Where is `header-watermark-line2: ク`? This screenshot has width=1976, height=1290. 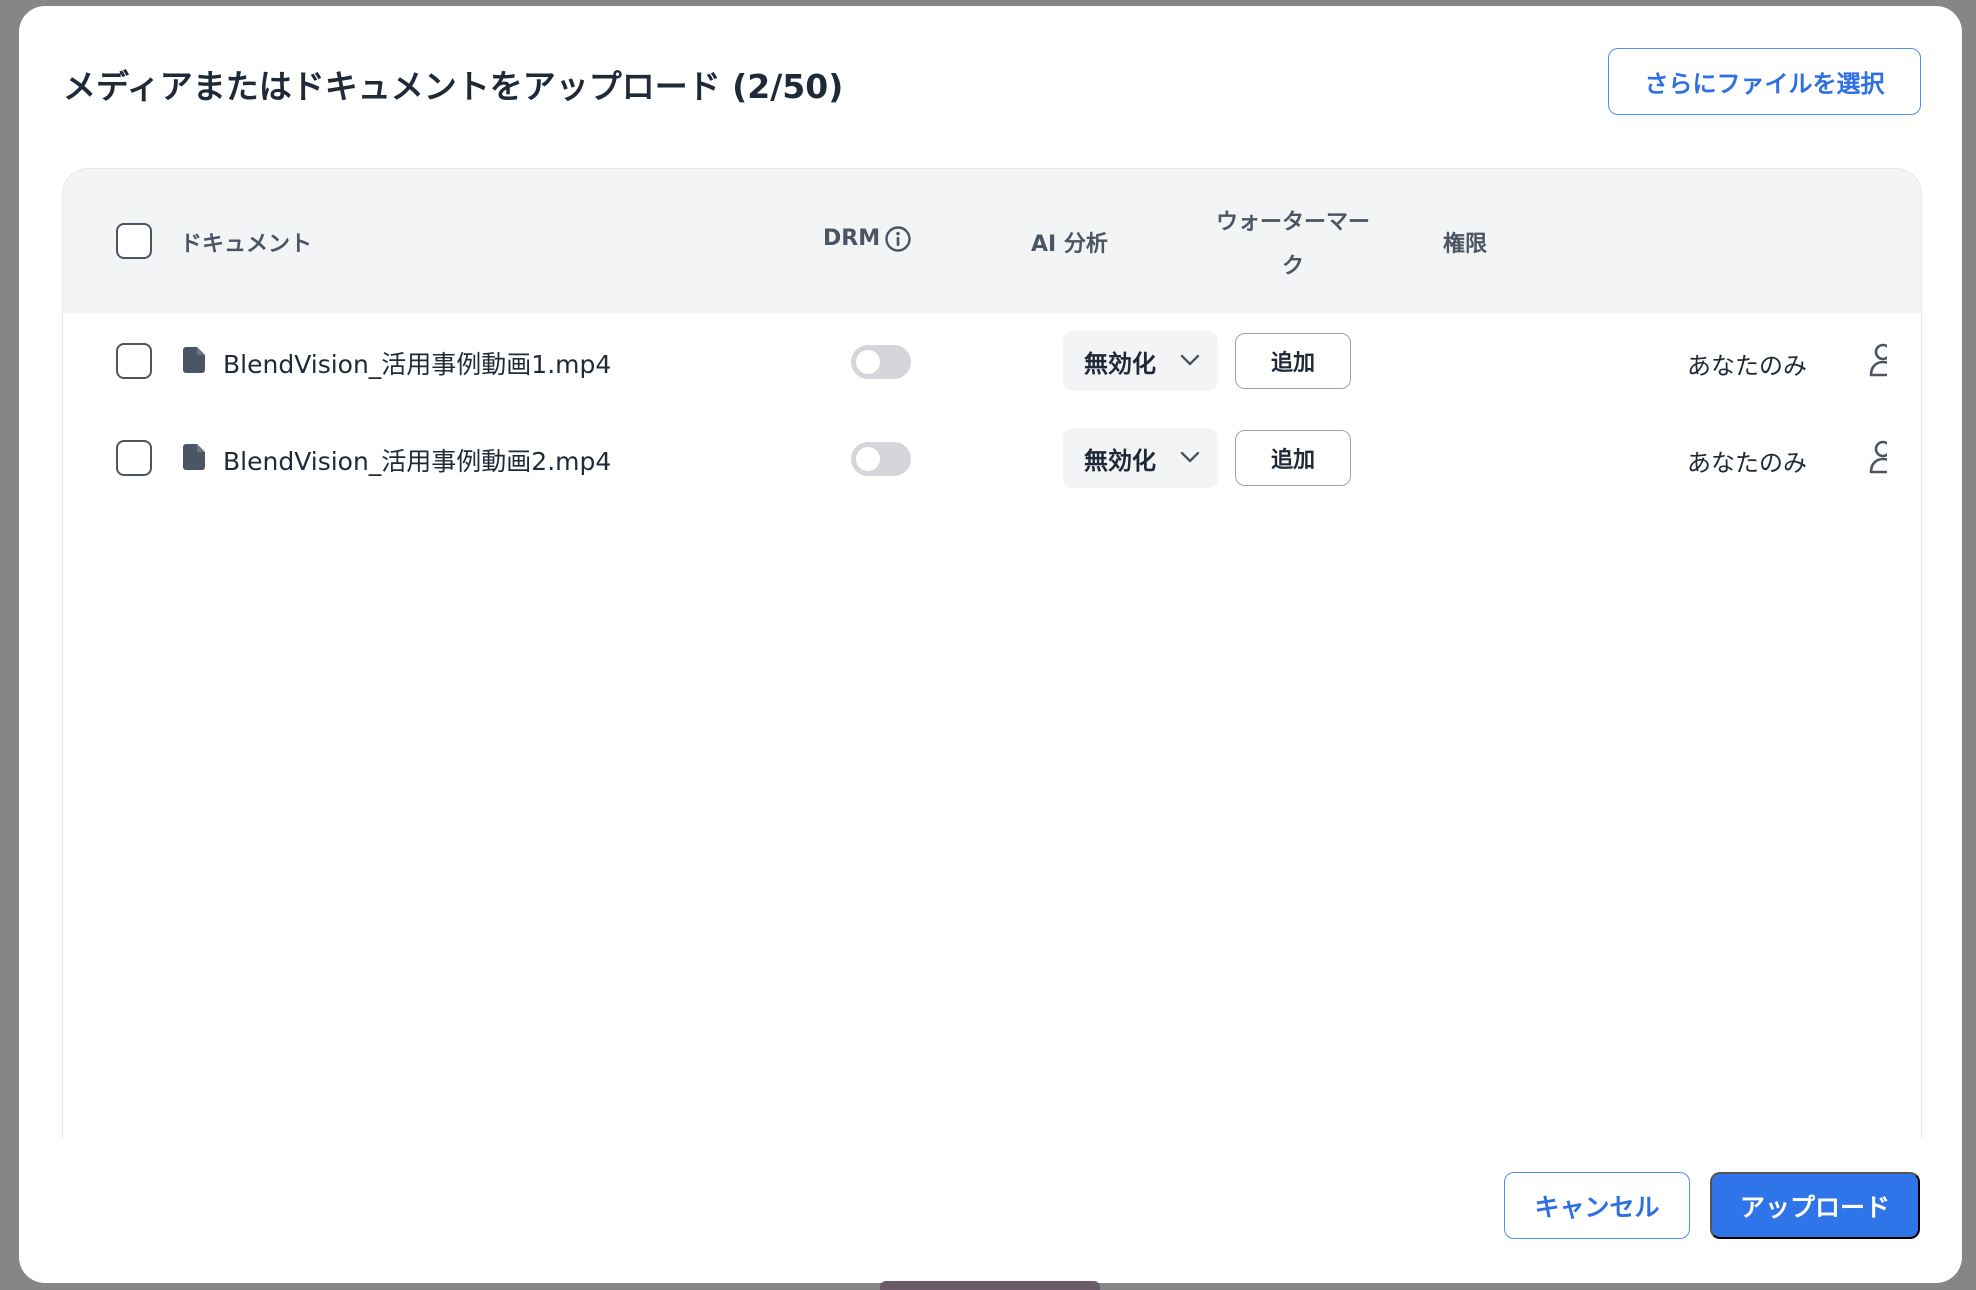 header-watermark-line2: ク is located at coordinates (1292, 266).